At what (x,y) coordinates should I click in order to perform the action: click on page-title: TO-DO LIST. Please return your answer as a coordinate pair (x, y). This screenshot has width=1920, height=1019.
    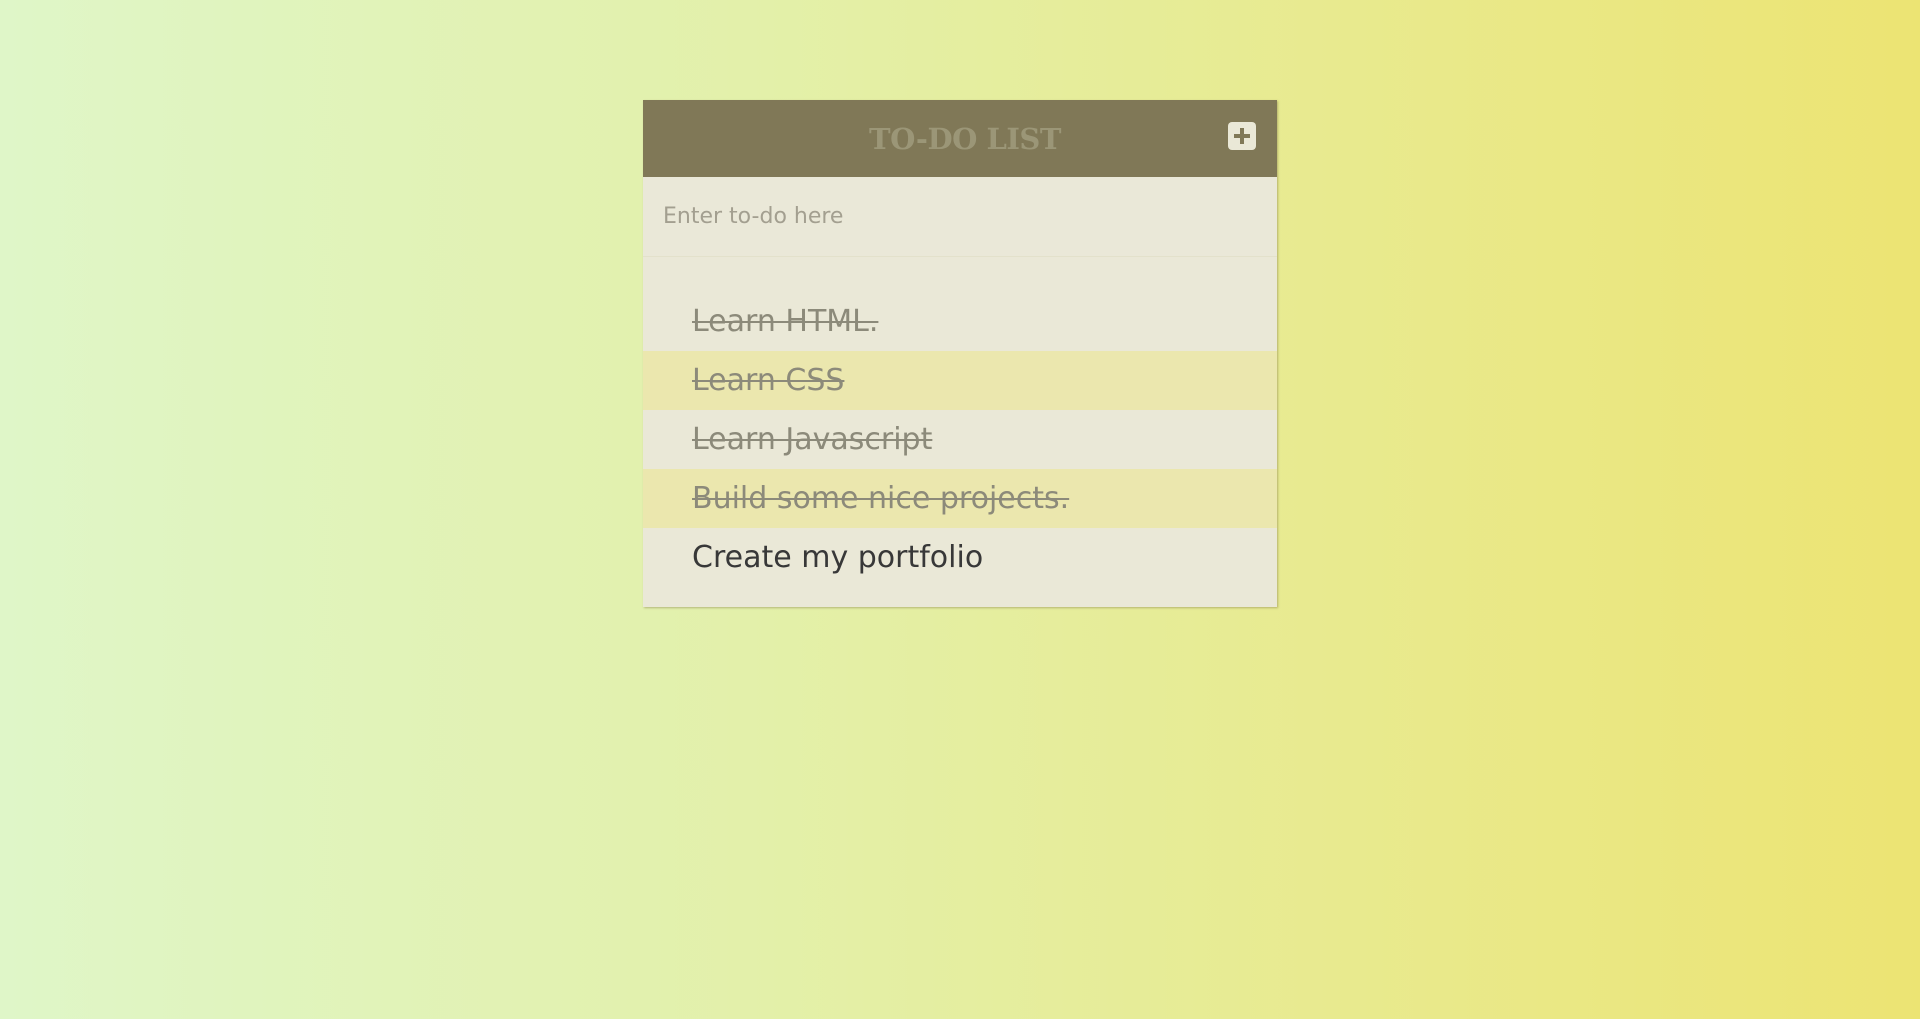
    Looking at the image, I should click on (965, 138).